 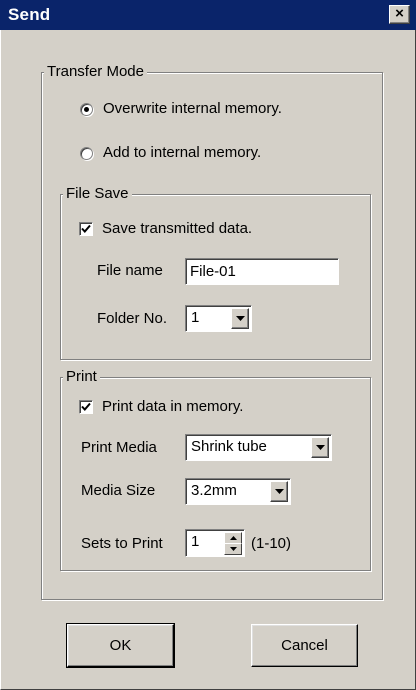 I want to click on sets-to-print-label: Sets to Print, so click(x=122, y=543).